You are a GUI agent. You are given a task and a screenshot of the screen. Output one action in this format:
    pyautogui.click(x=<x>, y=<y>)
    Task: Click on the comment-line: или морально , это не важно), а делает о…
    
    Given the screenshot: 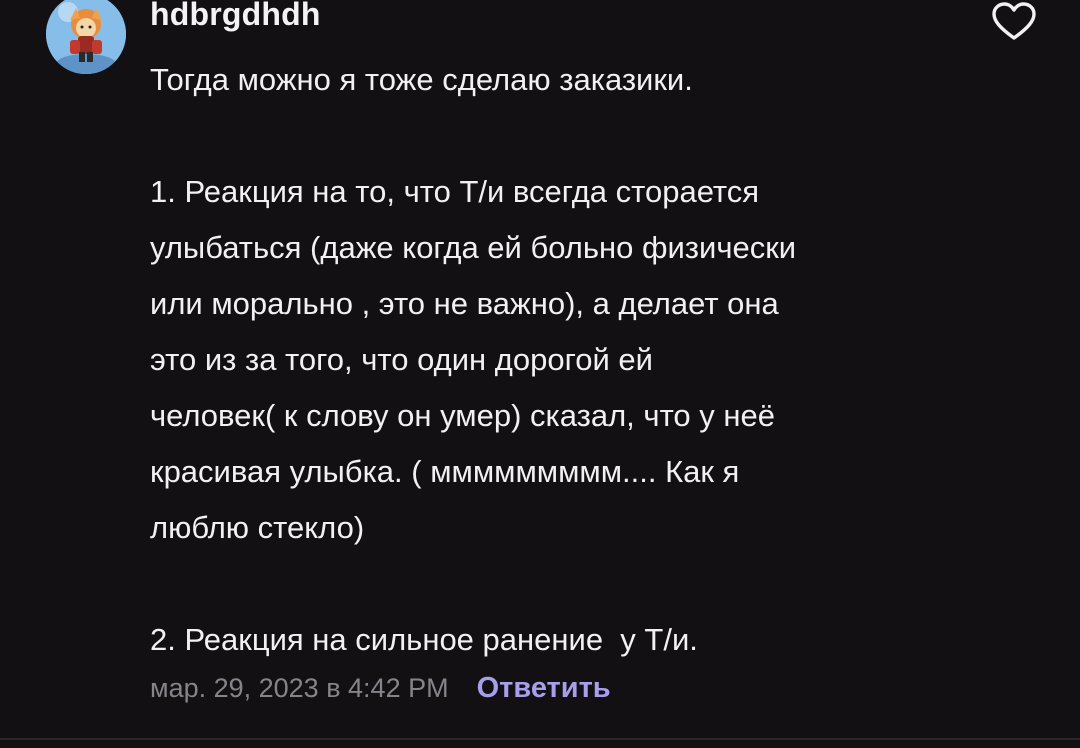 What is the action you would take?
    pyautogui.click(x=464, y=303)
    